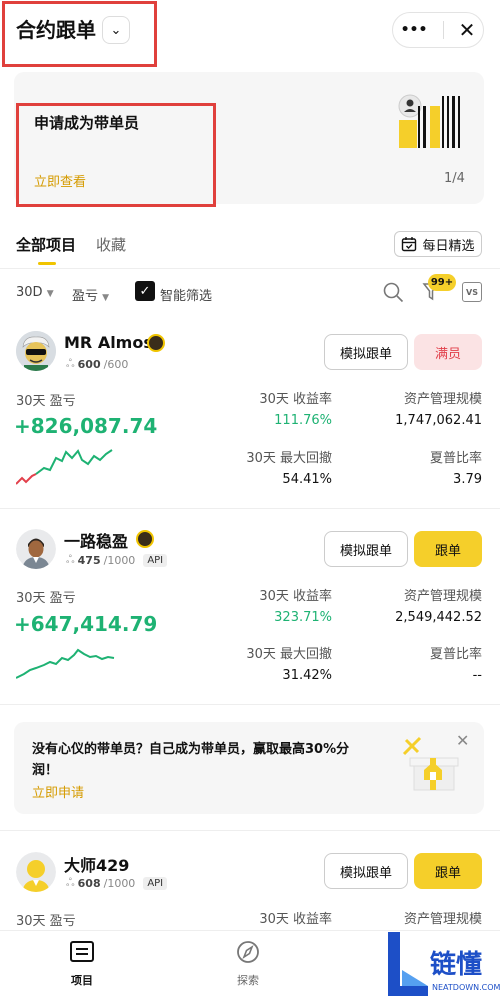 The width and height of the screenshot is (500, 1000). I want to click on watermark-subtext: NEATDOWN.COM, so click(466, 987).